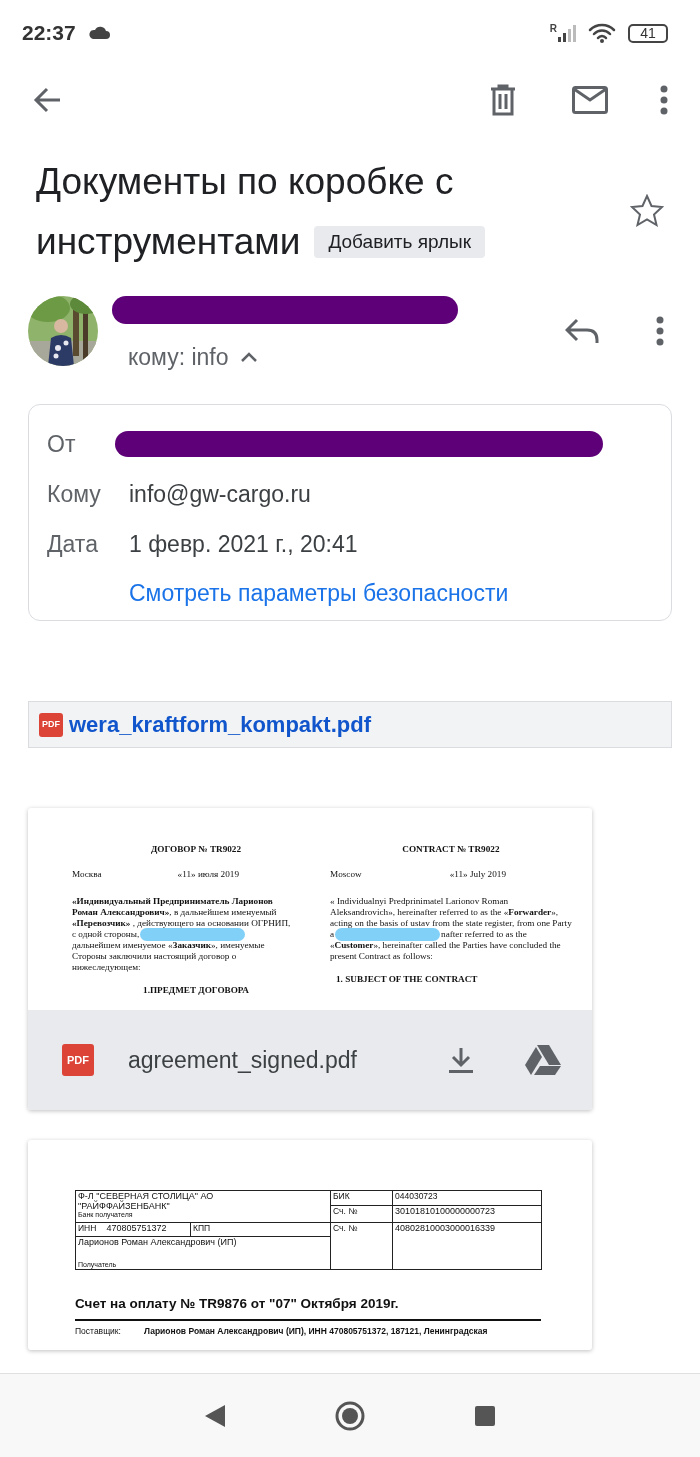 The width and height of the screenshot is (700, 1457). I want to click on document-text: 30101810100000000723, so click(445, 1211).